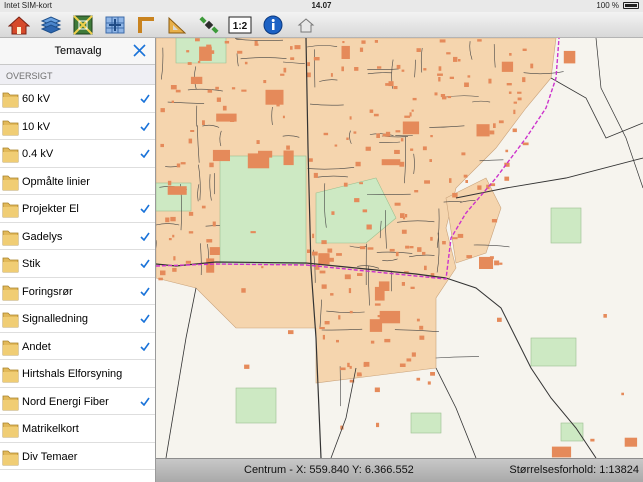 The image size is (643, 482). What do you see at coordinates (306, 25) in the screenshot?
I see `small-house-button` at bounding box center [306, 25].